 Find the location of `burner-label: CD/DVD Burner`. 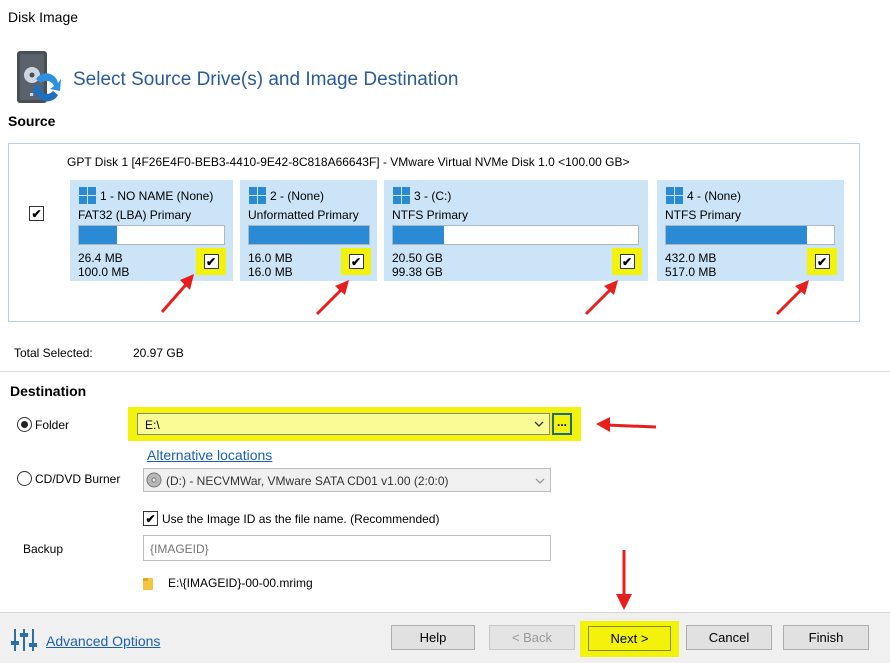

burner-label: CD/DVD Burner is located at coordinates (78, 479).